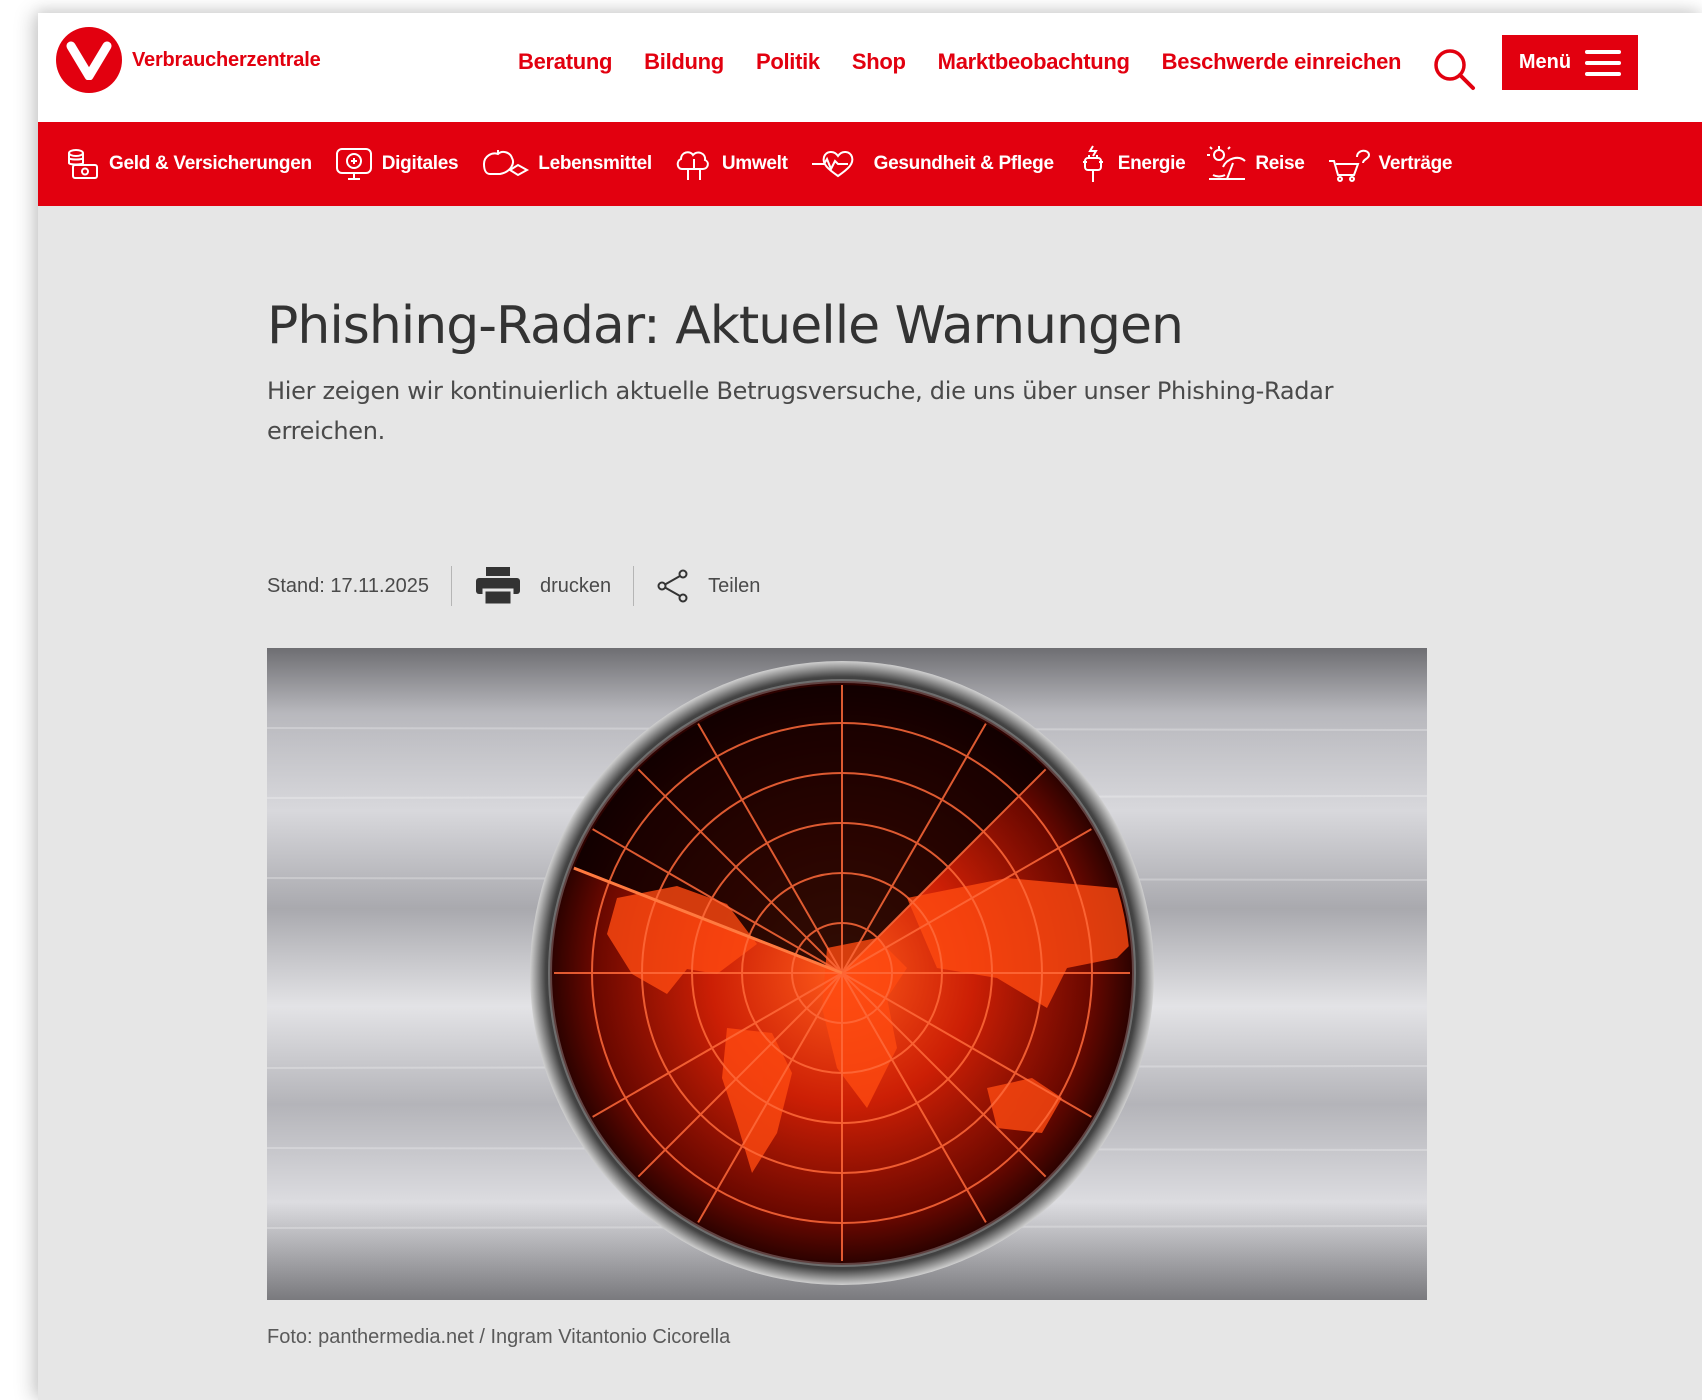 The image size is (1702, 1400). Describe the element at coordinates (353, 164) in the screenshot. I see `monitor-icon` at that location.